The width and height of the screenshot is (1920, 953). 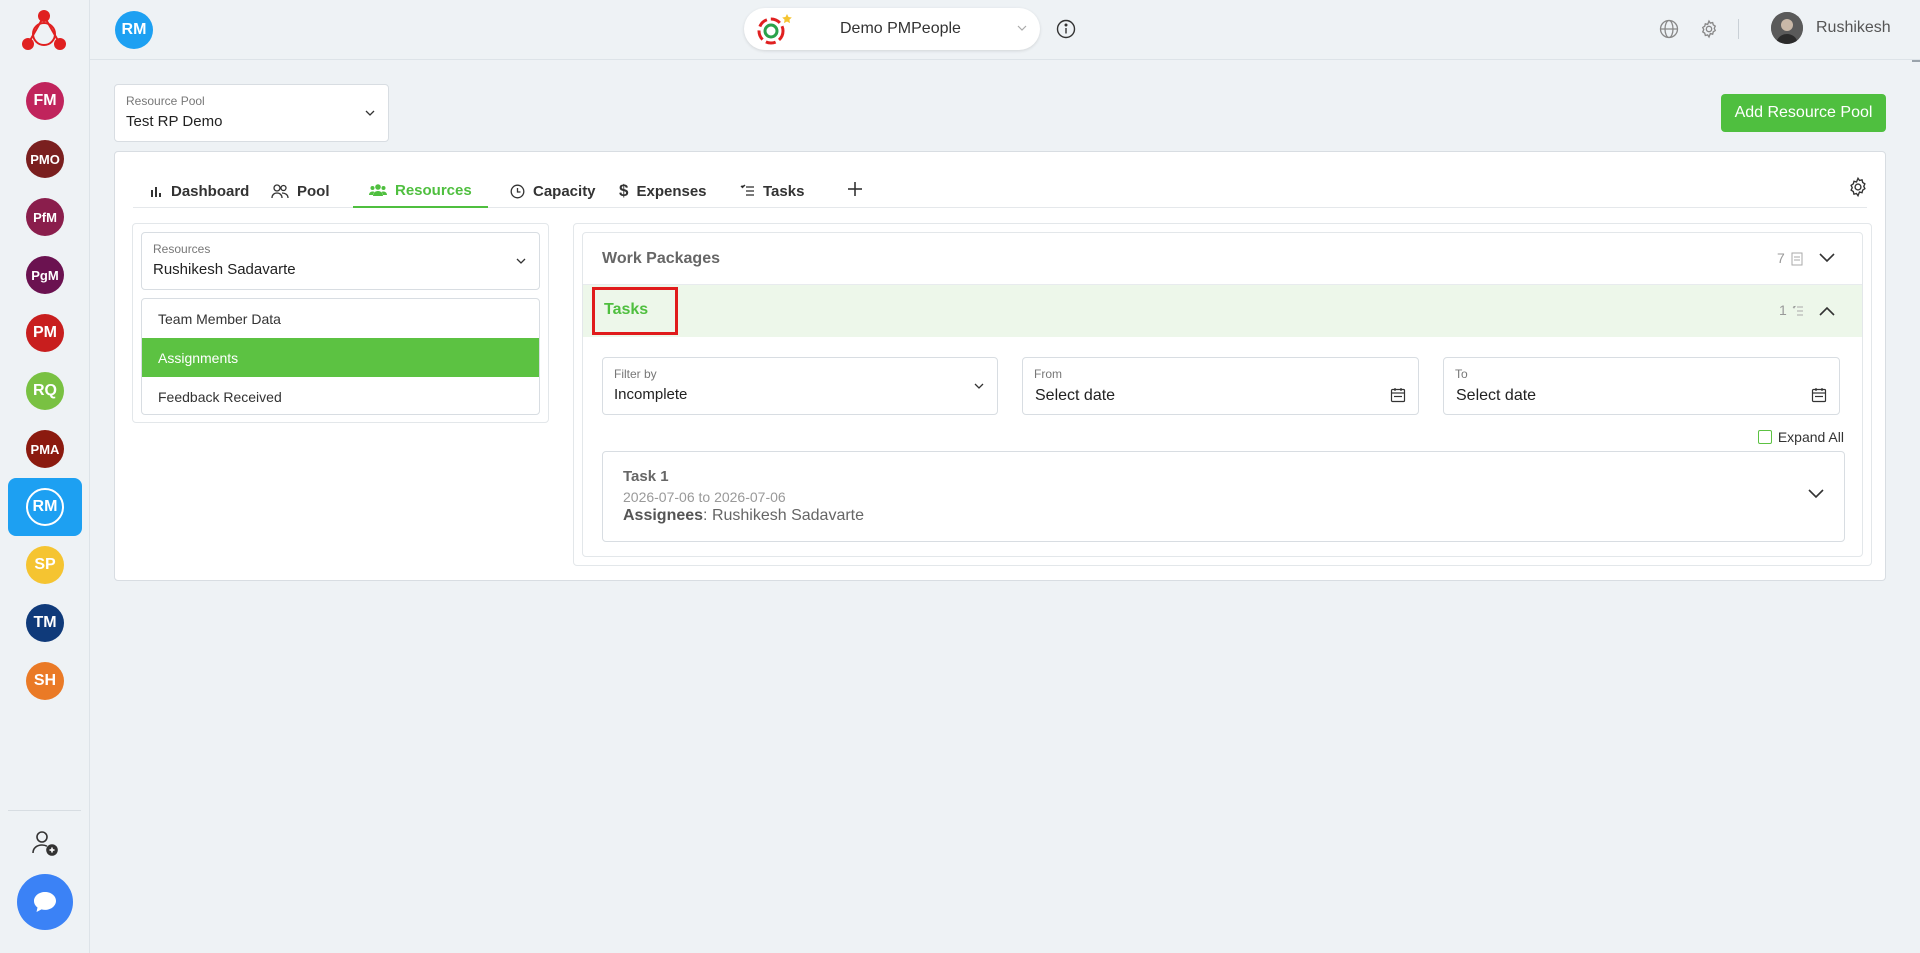 I want to click on settings-gear-icon, so click(x=1858, y=187).